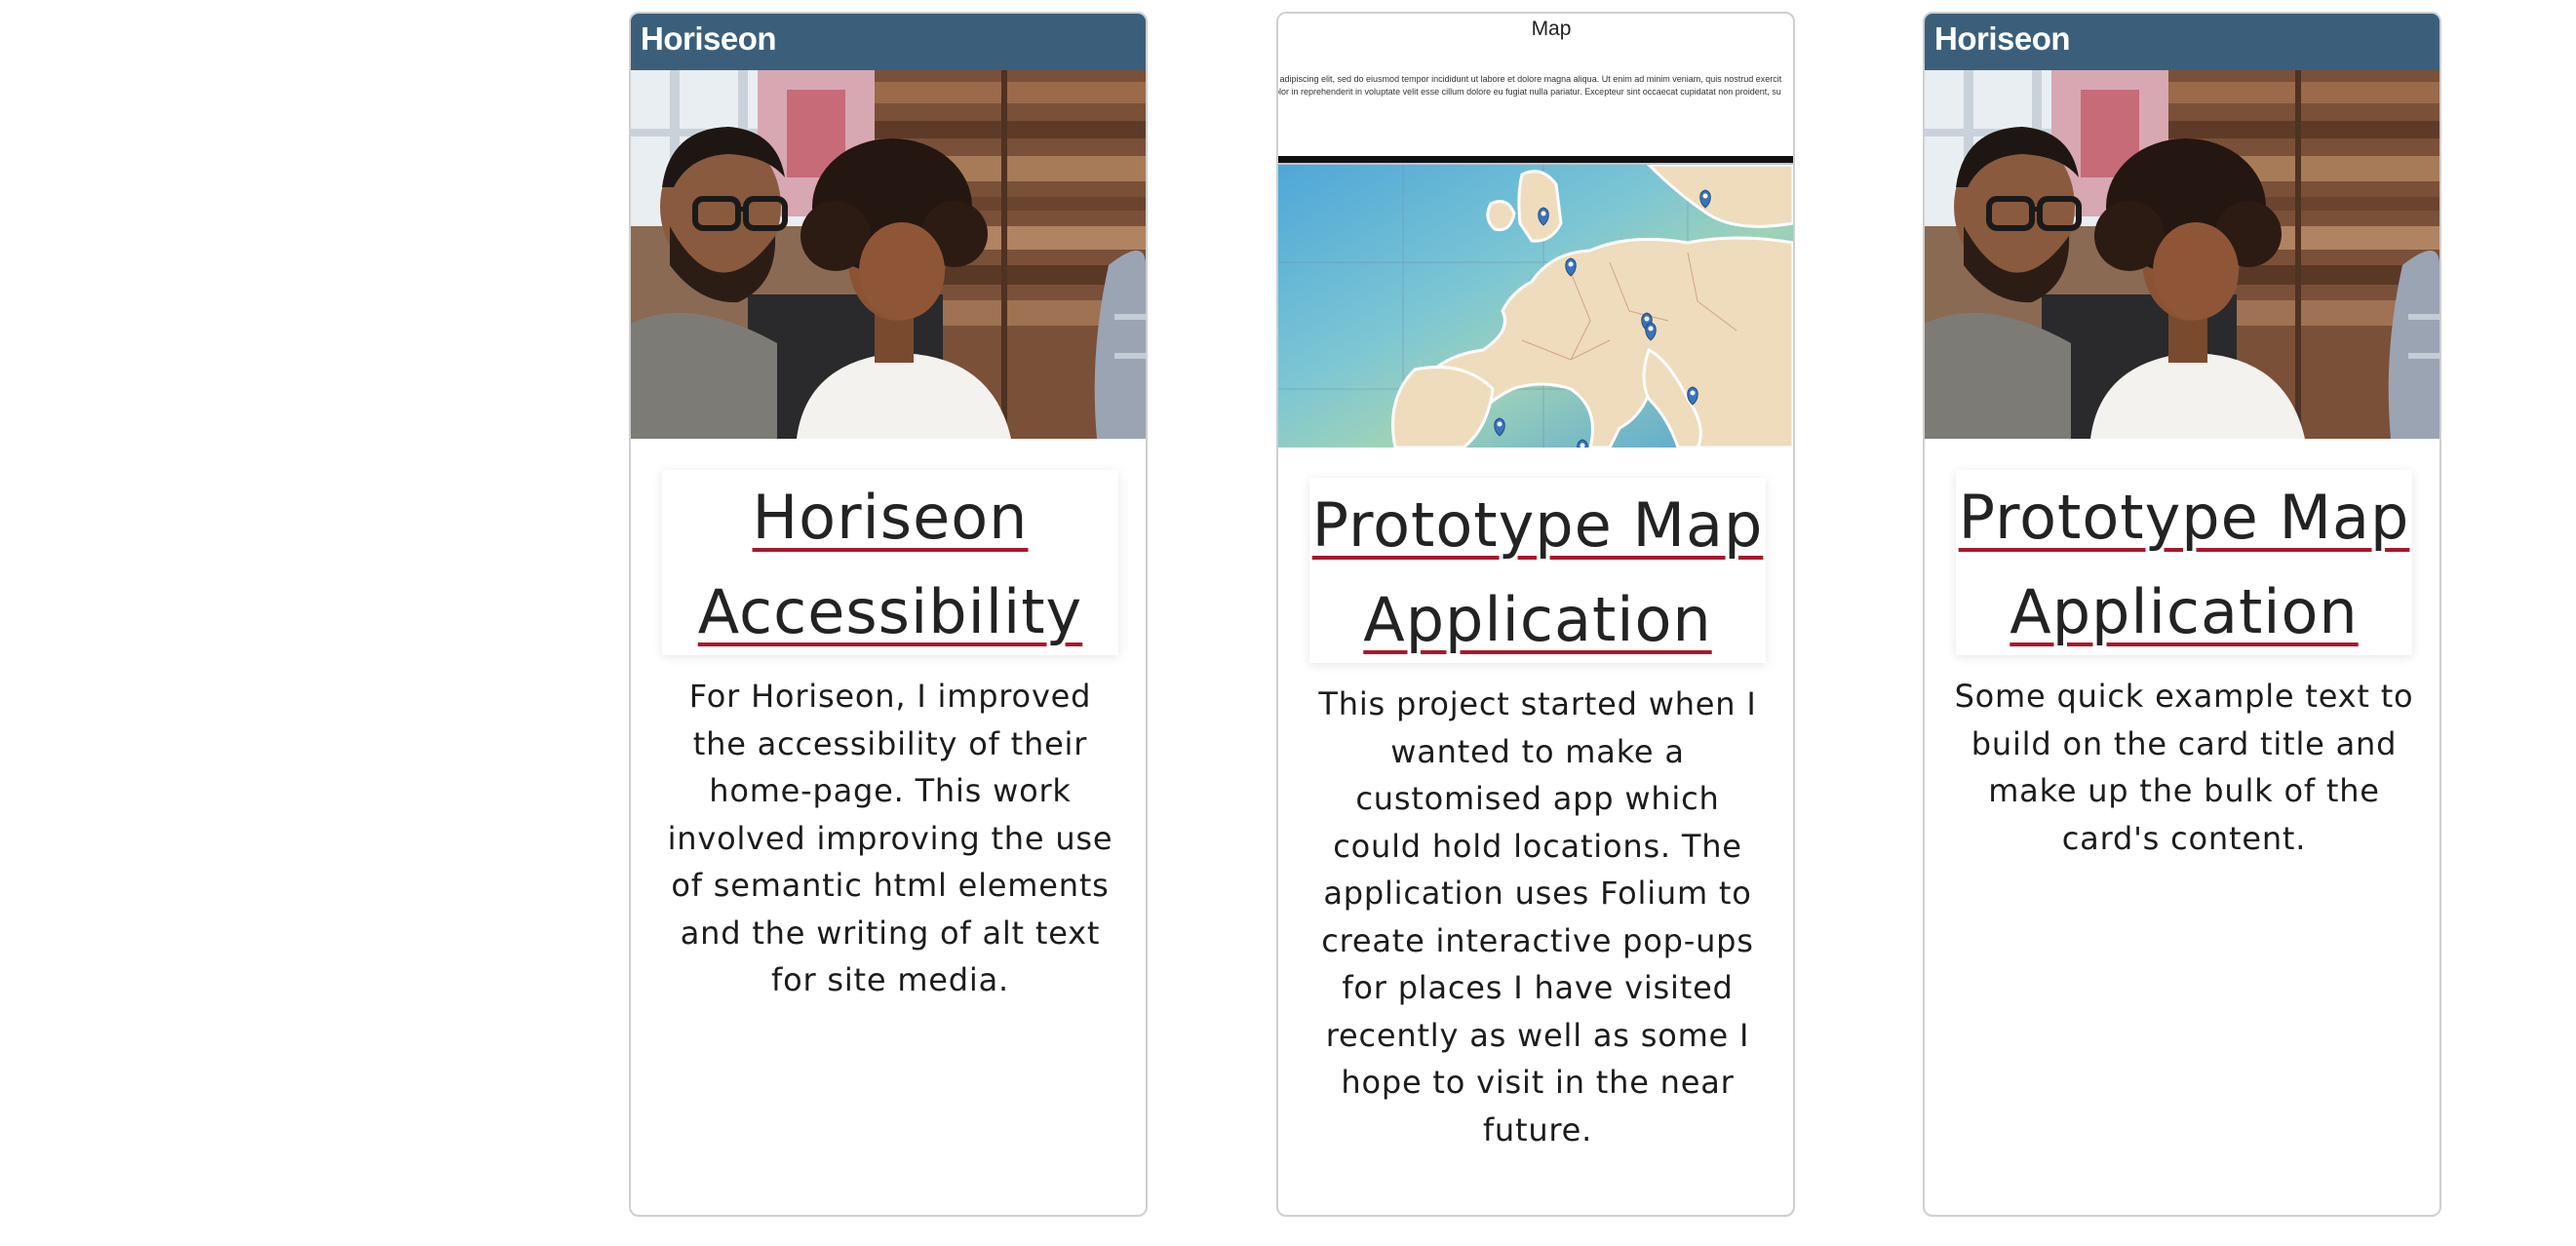 This screenshot has height=1246, width=2576. Describe the element at coordinates (1535, 306) in the screenshot. I see `europe-map` at that location.